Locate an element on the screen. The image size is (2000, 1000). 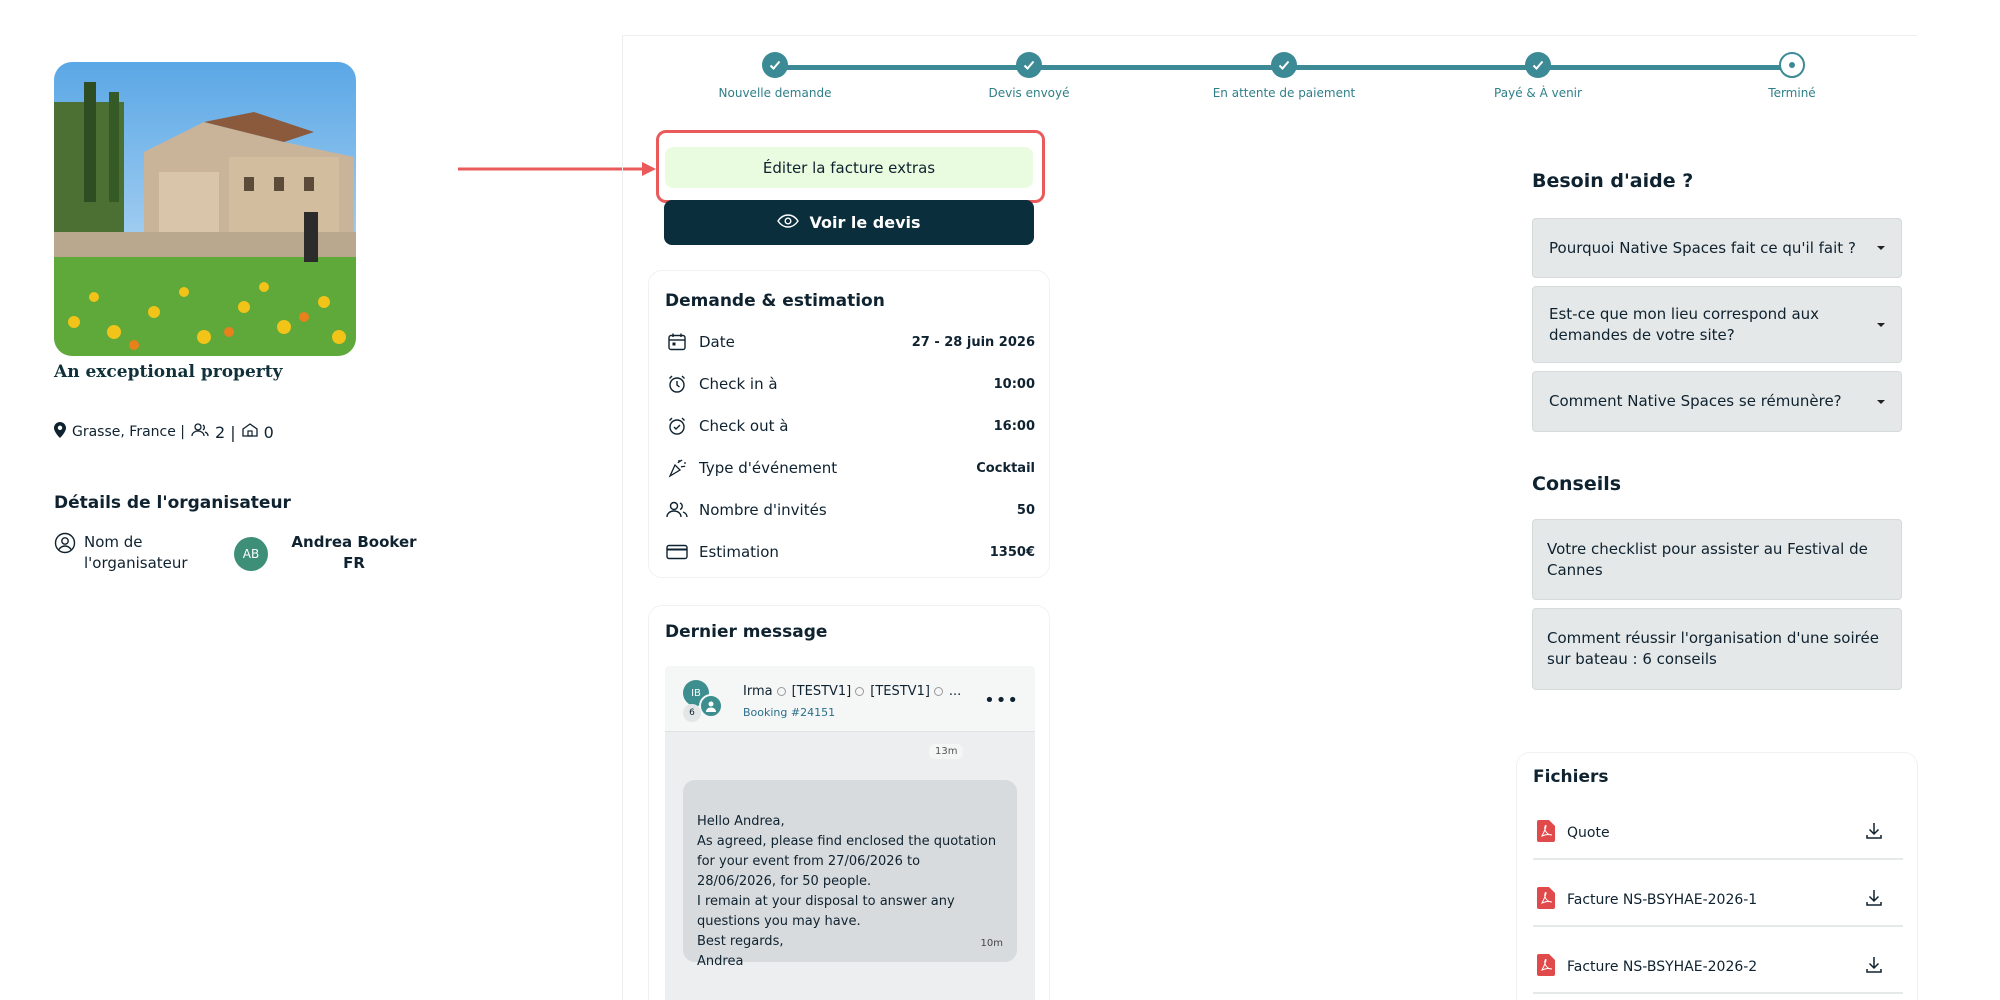
estimate-row-check-in: Check in à 10:00 is located at coordinates (850, 384).